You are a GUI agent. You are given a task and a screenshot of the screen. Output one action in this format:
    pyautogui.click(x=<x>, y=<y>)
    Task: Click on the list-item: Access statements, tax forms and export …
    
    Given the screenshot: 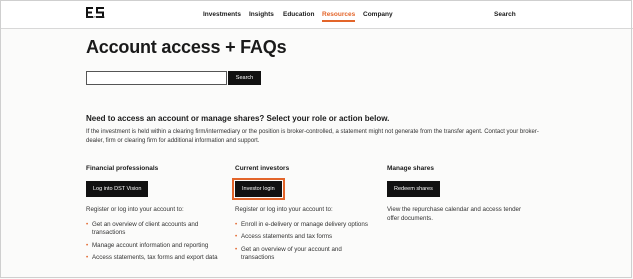 What is the action you would take?
    pyautogui.click(x=156, y=258)
    